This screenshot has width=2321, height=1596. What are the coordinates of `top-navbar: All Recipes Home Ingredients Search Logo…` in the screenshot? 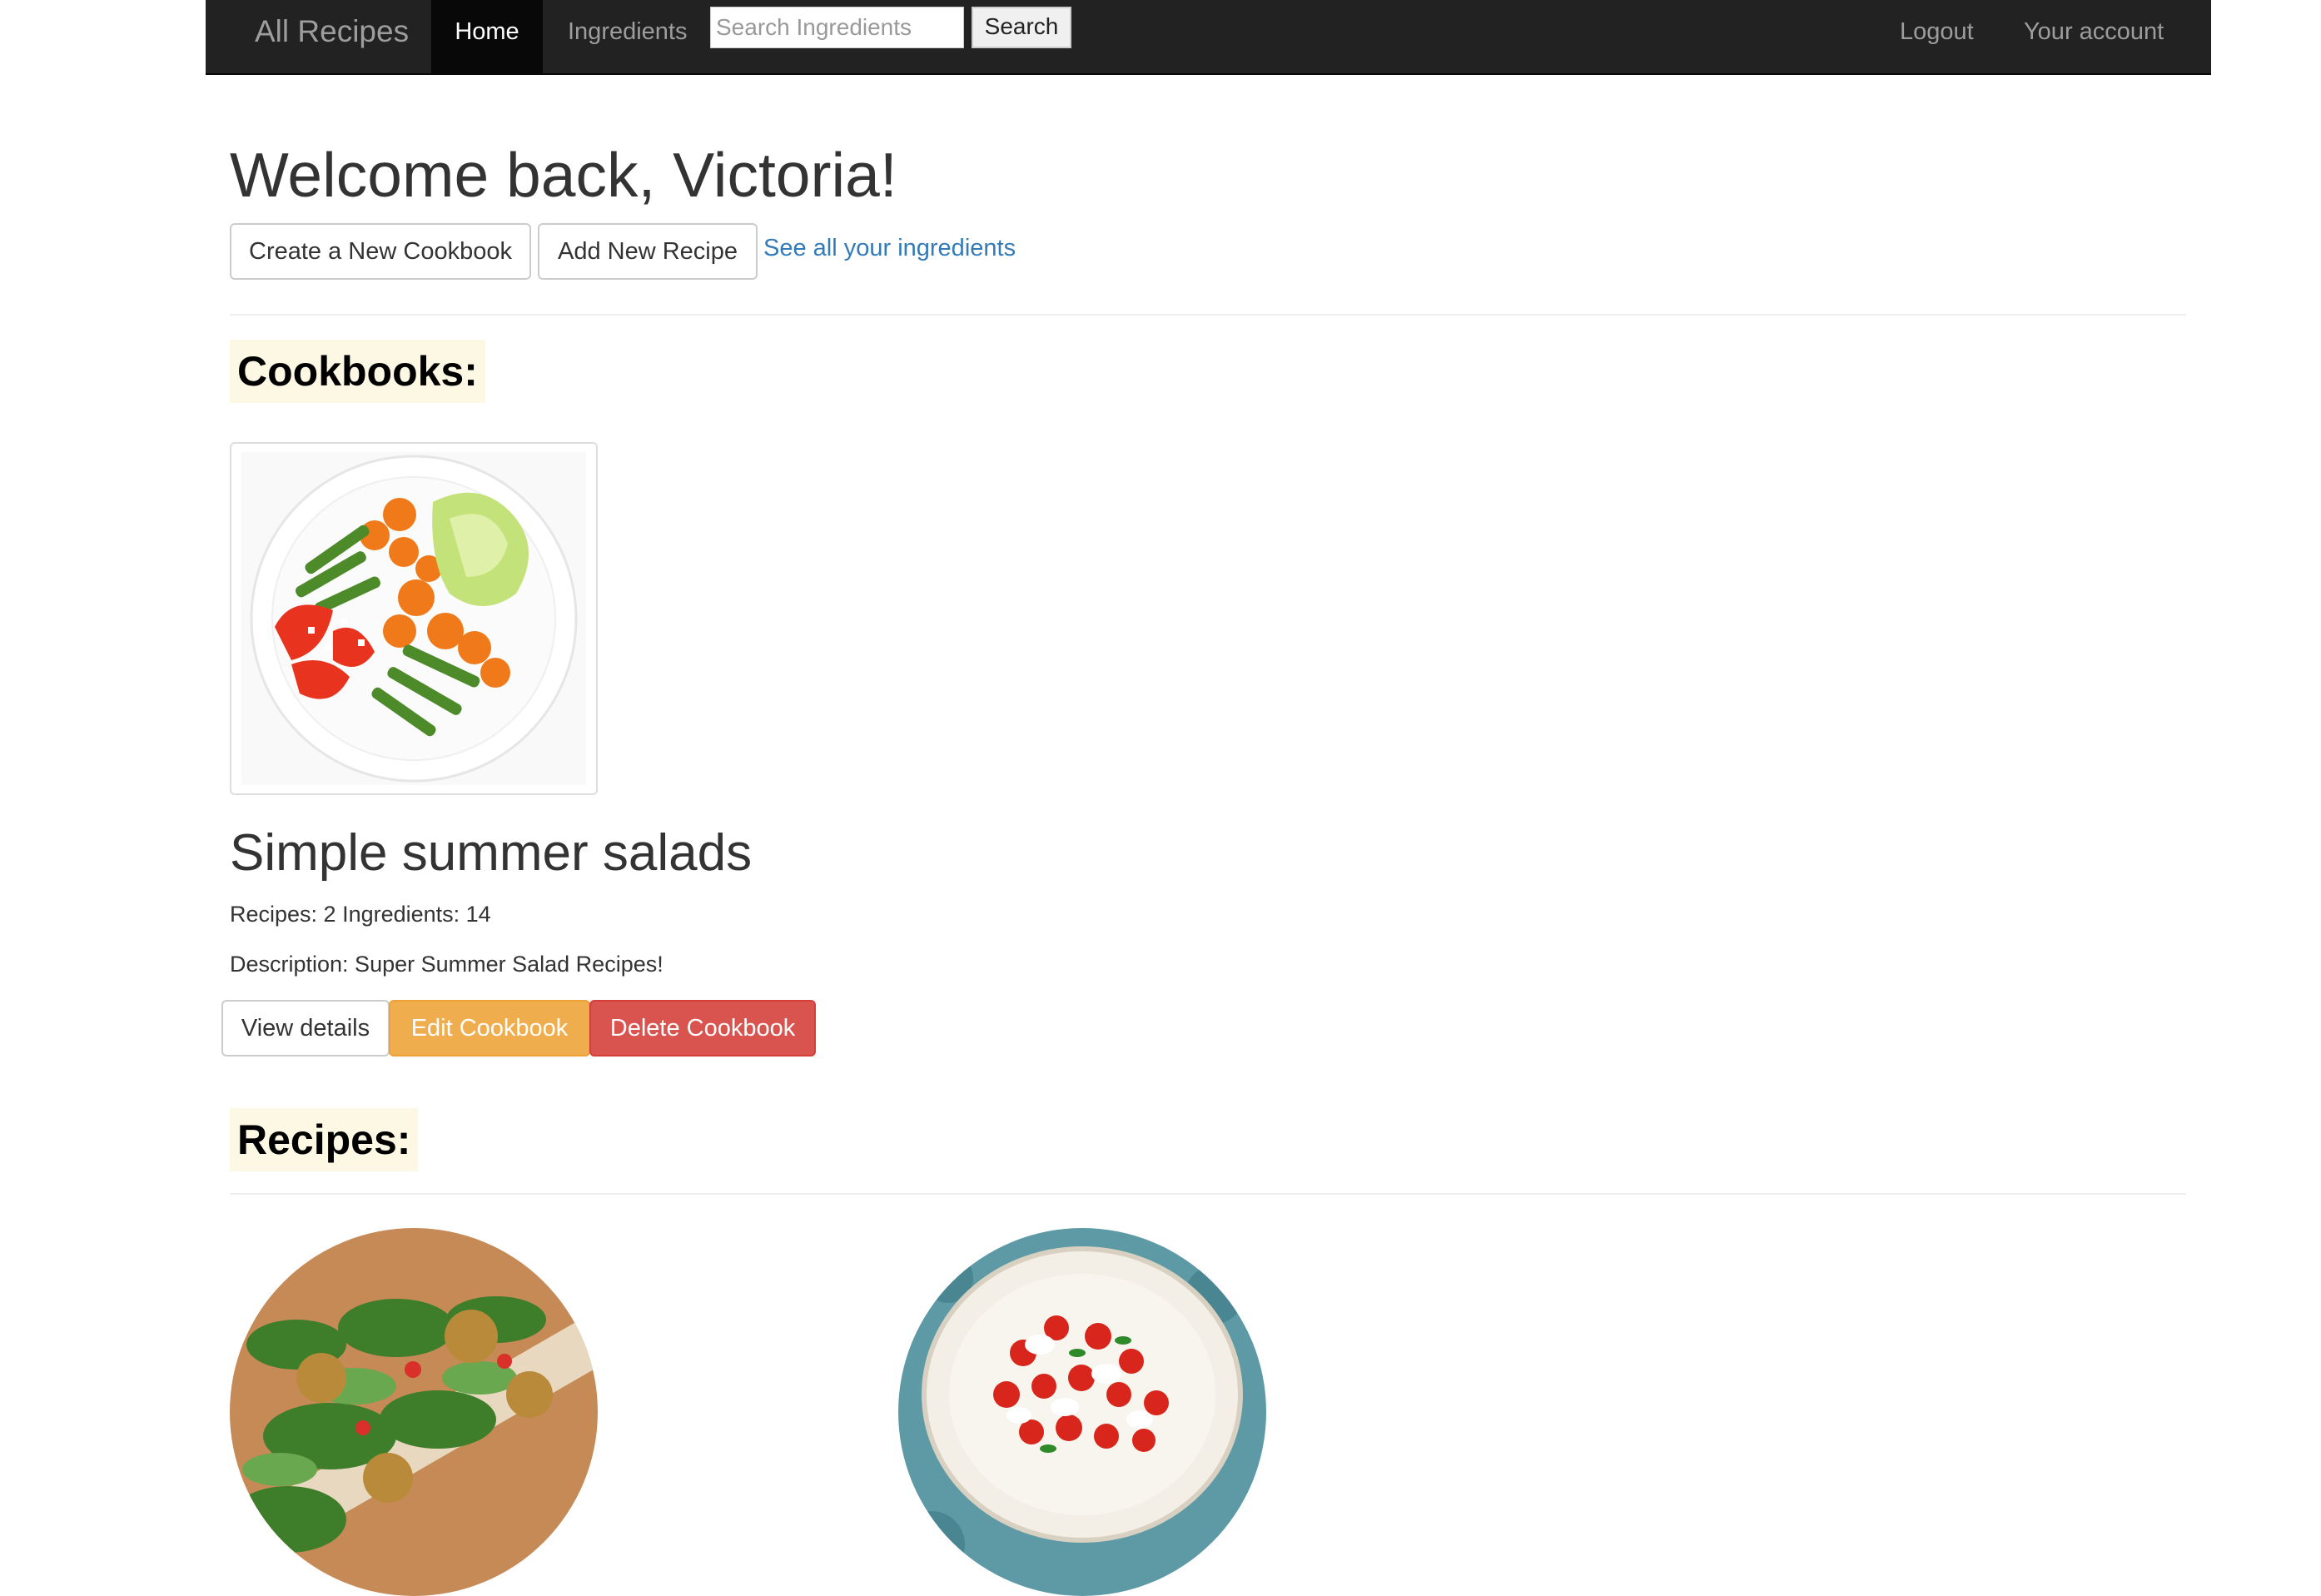 It's located at (1208, 37).